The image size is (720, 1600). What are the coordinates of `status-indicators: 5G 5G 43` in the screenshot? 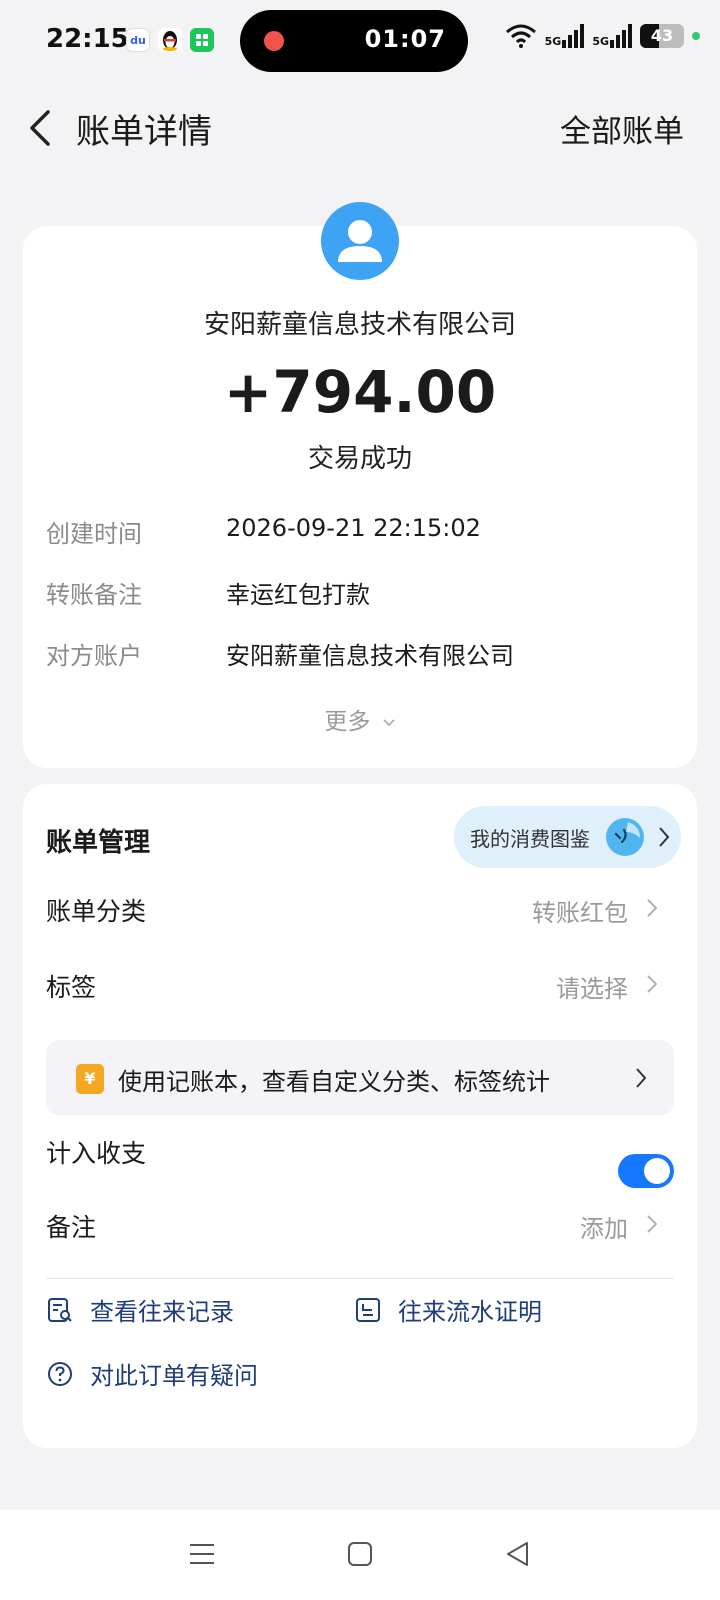 It's located at (602, 36).